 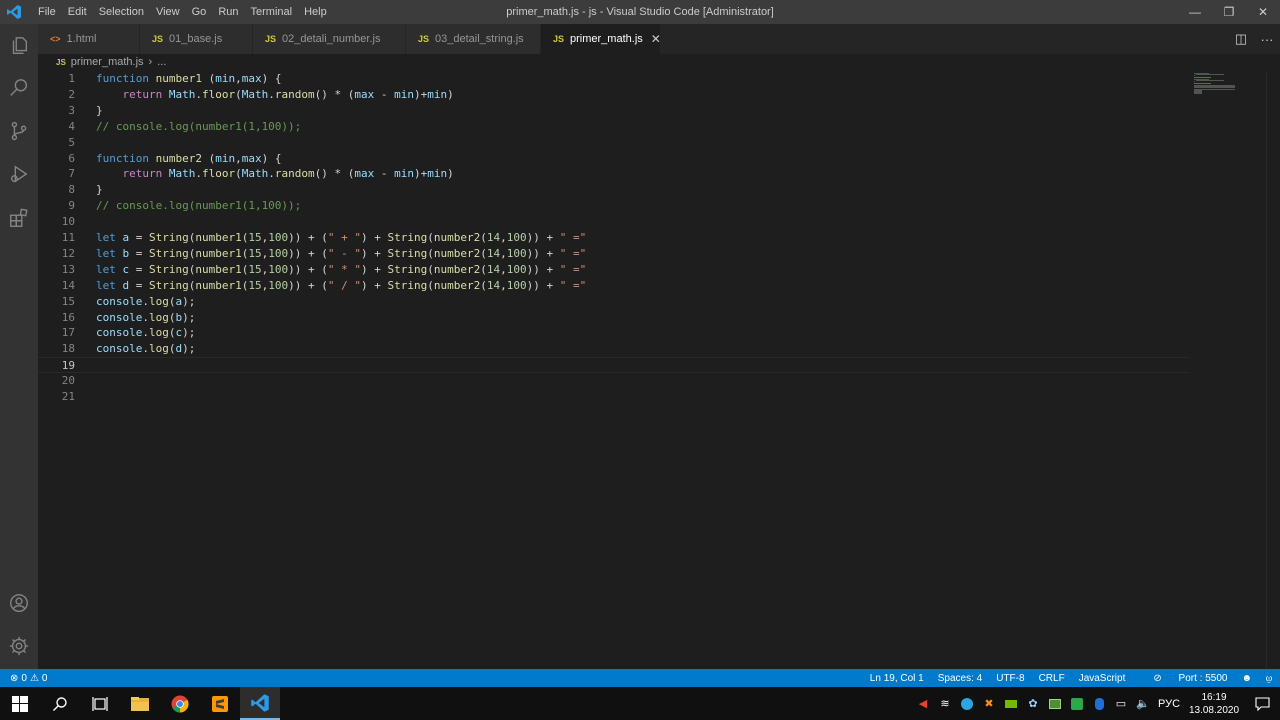 What do you see at coordinates (614, 206) in the screenshot?
I see `code-line: 9 // console.log(number1(1,100));` at bounding box center [614, 206].